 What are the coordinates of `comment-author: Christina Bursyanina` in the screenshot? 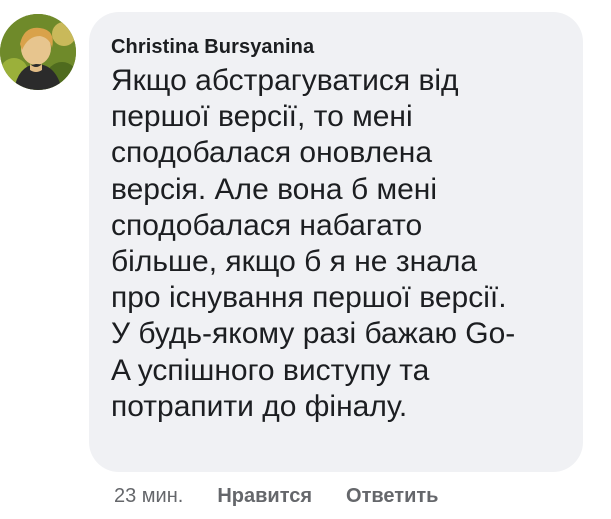 It's located at (335, 47).